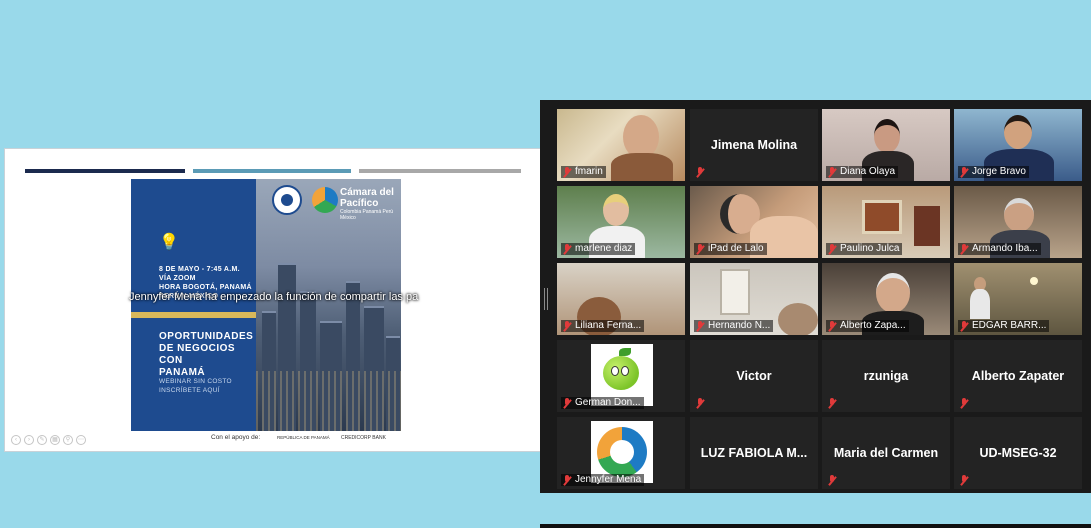  Describe the element at coordinates (68, 440) in the screenshot. I see `zoom-icon: ⚲` at that location.